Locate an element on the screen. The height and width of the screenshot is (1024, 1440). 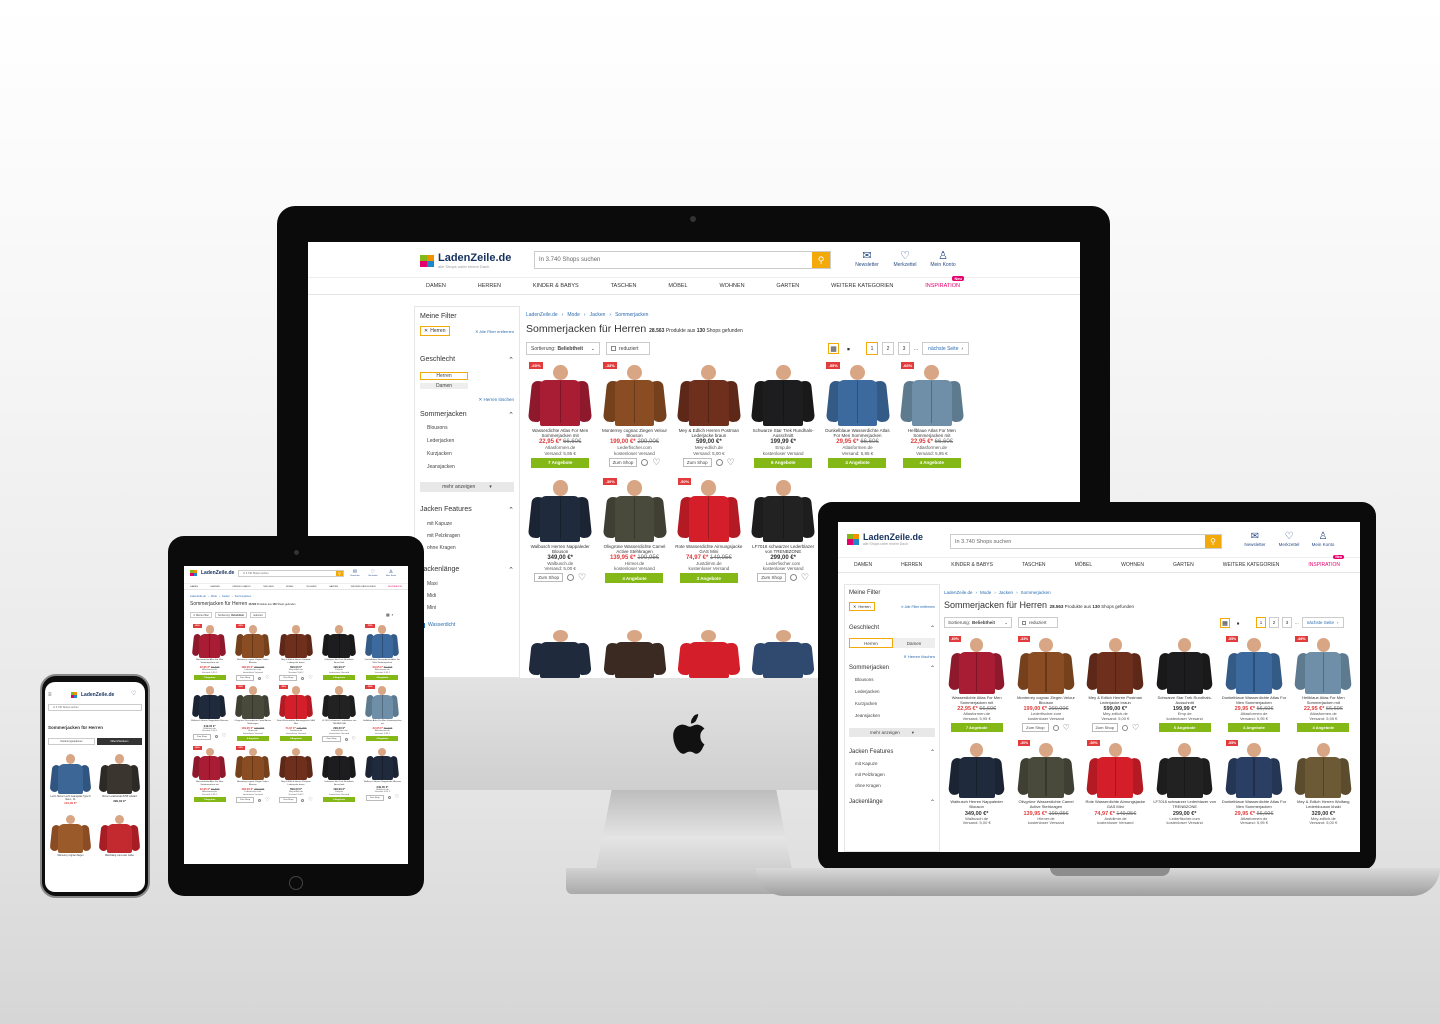
filter-option: Midi is located at coordinates (470, 596).